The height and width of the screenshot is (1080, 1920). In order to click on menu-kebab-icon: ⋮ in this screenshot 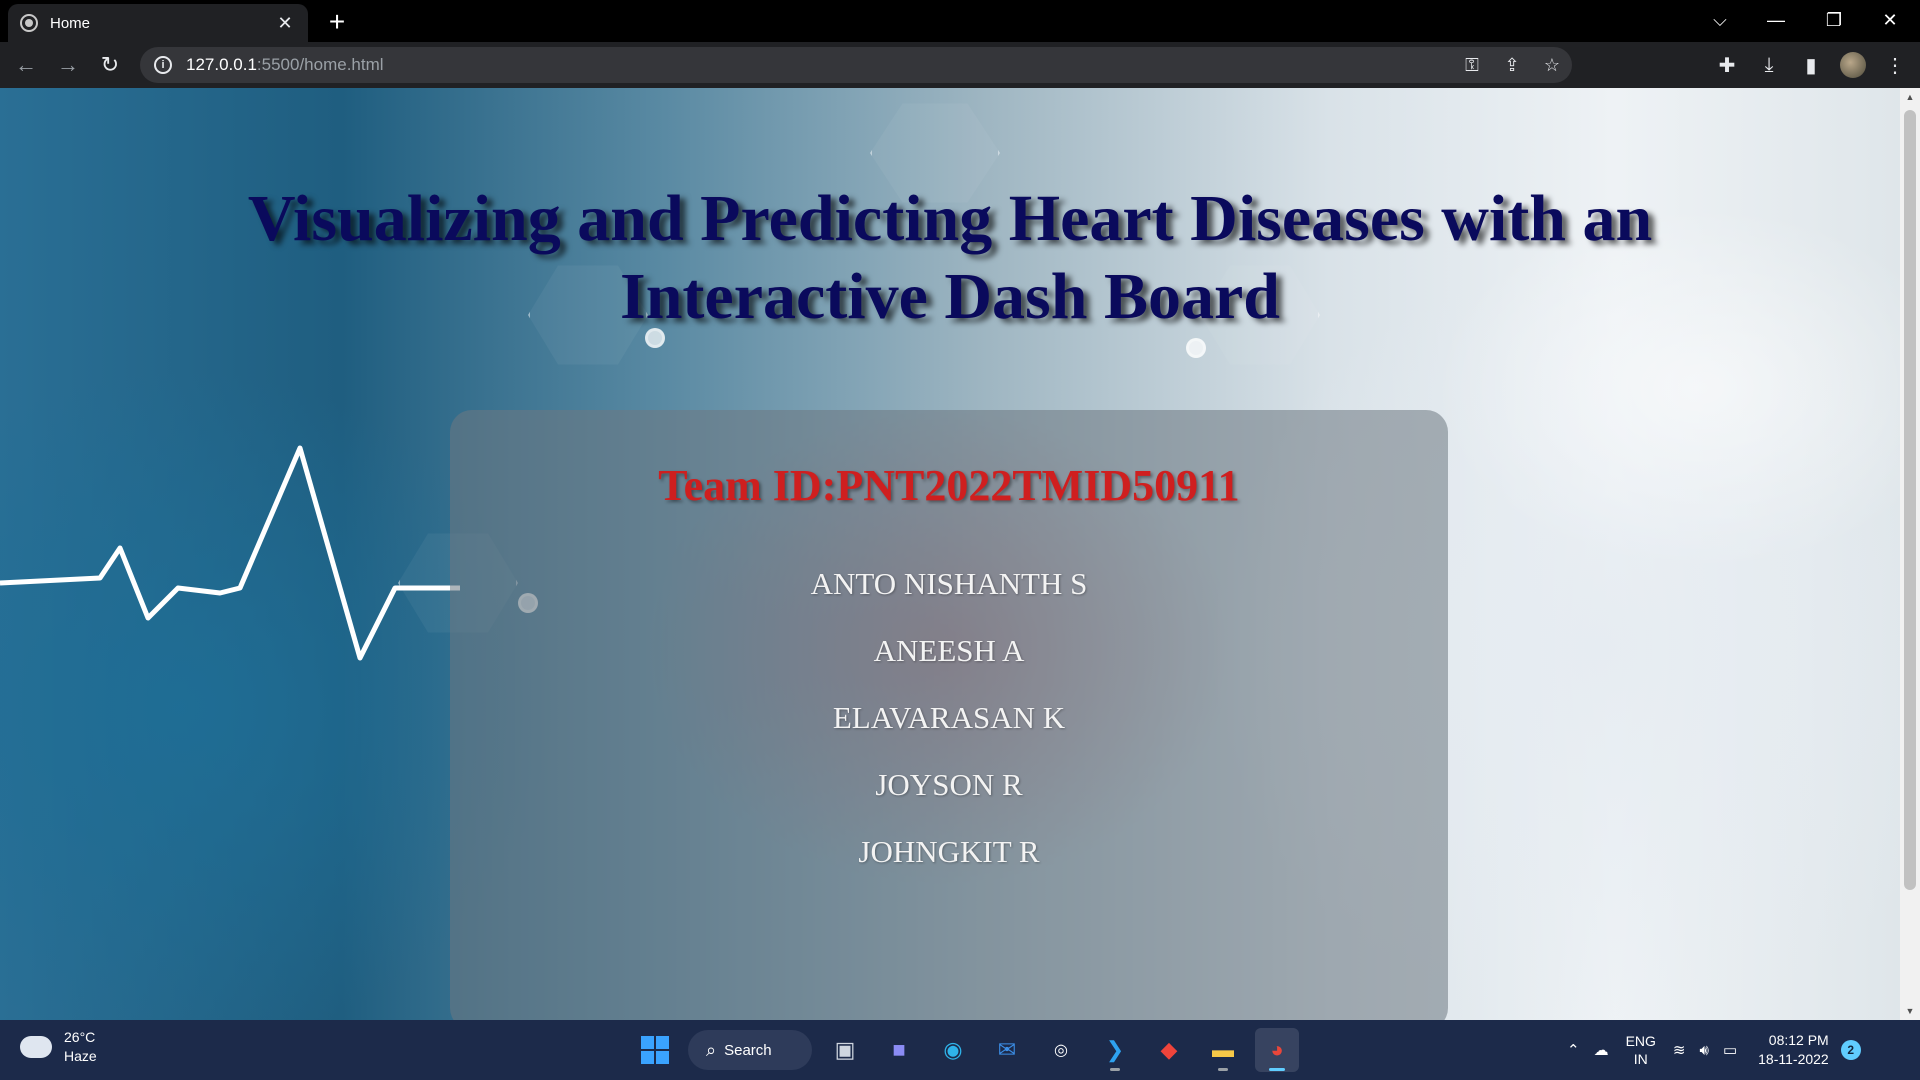, I will do `click(1895, 65)`.